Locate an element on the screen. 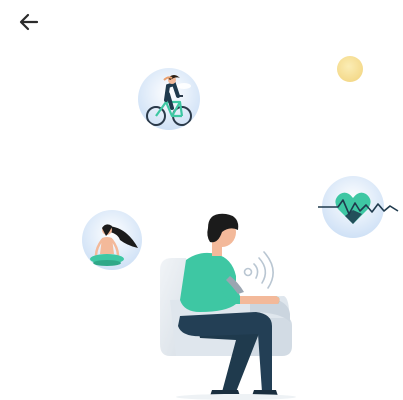 This screenshot has width=403, height=400. sun-icon is located at coordinates (350, 69).